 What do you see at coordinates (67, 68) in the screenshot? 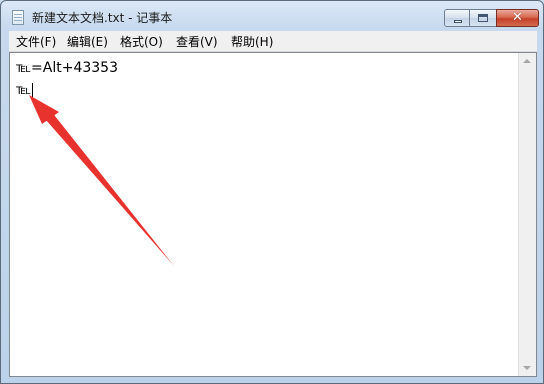
I see `editor-line-1: ℡=Alt+43353` at bounding box center [67, 68].